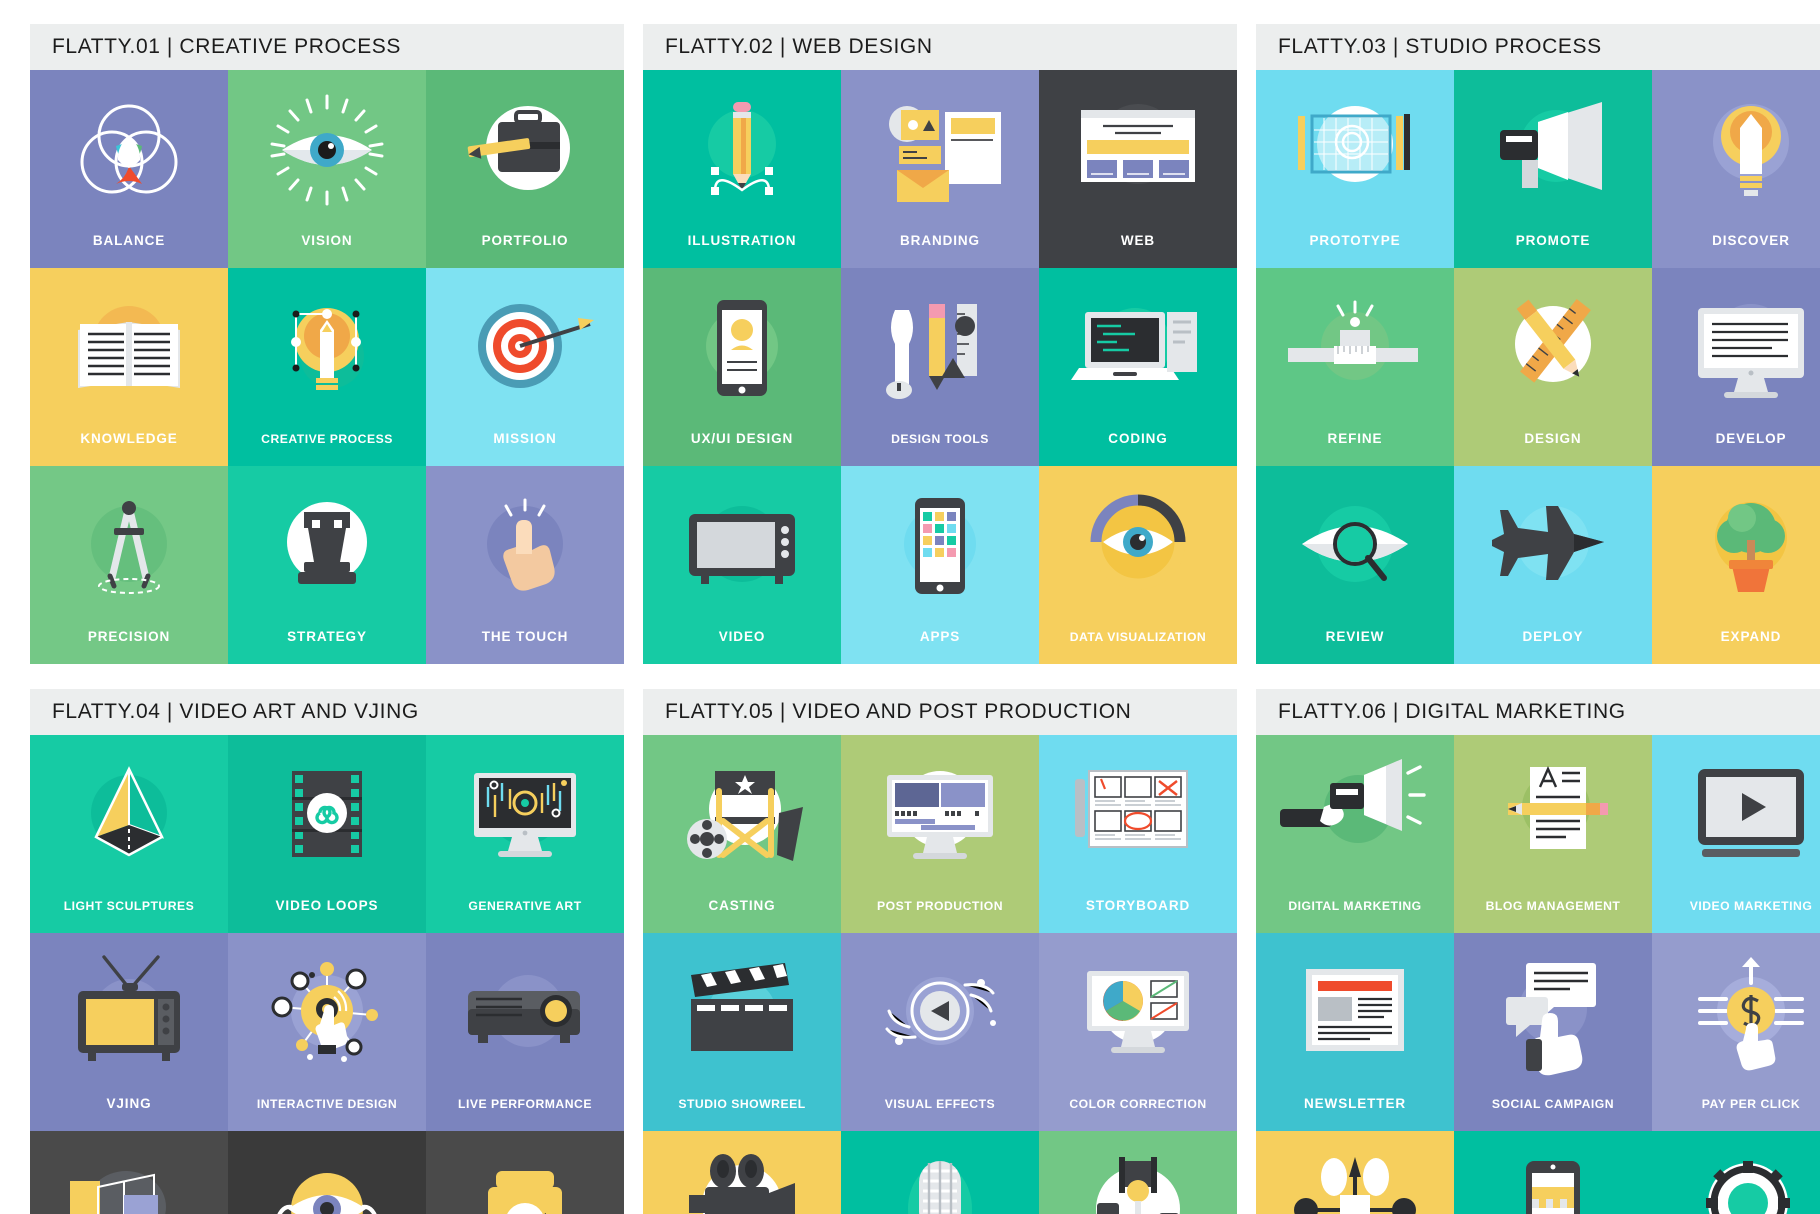  Describe the element at coordinates (129, 834) in the screenshot. I see `tile-light-sculptures: LIGHT SCULPTURES` at that location.